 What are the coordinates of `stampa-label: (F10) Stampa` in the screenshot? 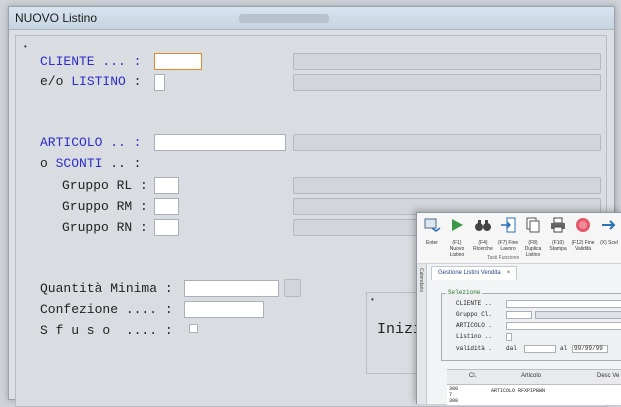 It's located at (558, 246).